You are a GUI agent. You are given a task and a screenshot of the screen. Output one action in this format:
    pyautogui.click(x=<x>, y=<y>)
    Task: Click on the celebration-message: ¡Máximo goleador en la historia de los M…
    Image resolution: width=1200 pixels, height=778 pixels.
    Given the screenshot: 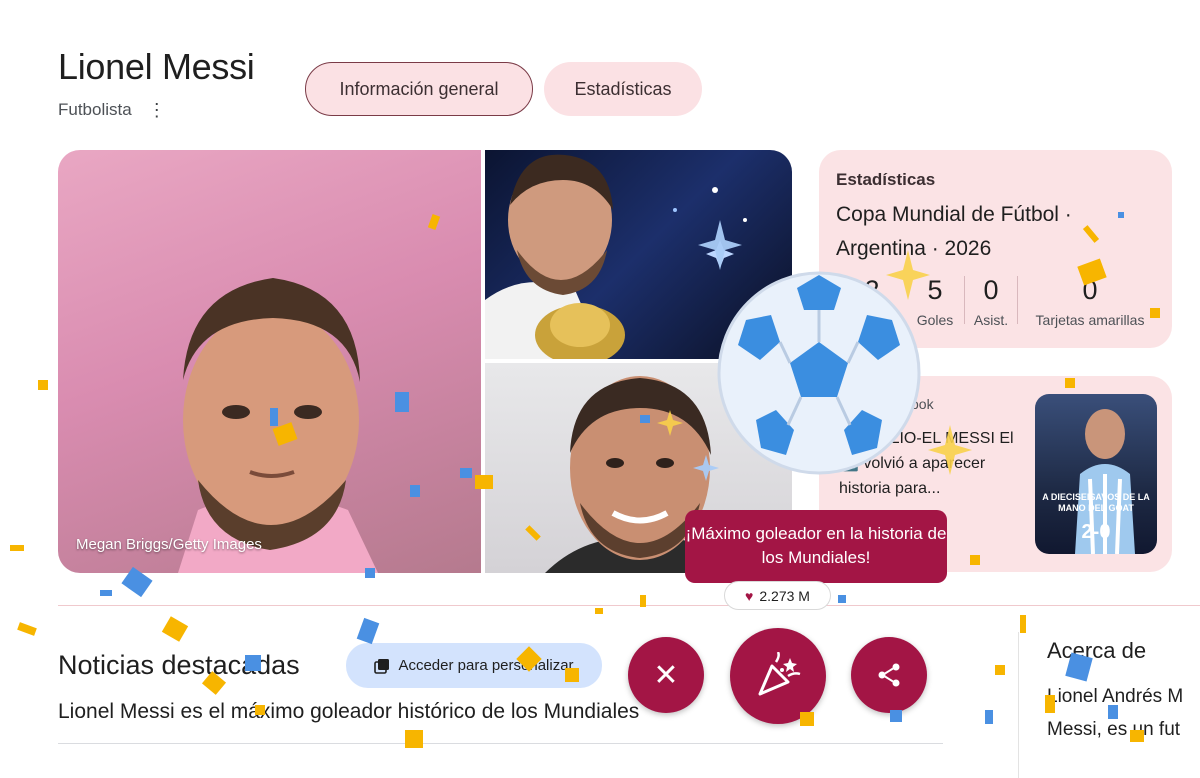 What is the action you would take?
    pyautogui.click(x=816, y=546)
    